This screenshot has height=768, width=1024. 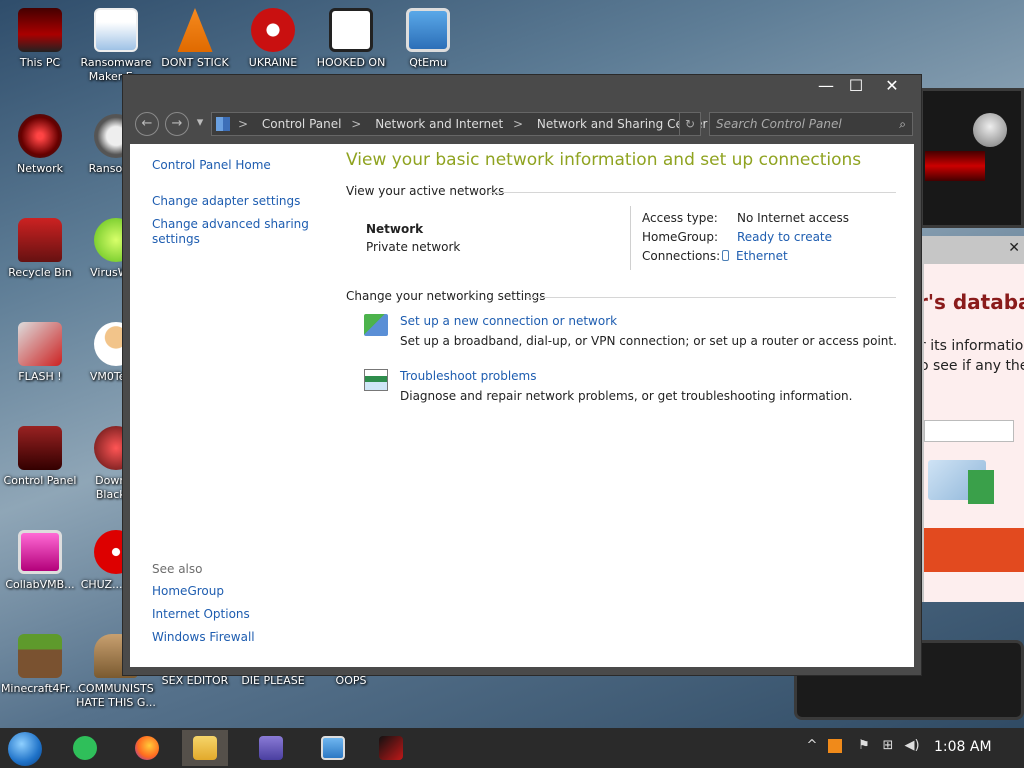 I want to click on taskbar-app, so click(x=391, y=748).